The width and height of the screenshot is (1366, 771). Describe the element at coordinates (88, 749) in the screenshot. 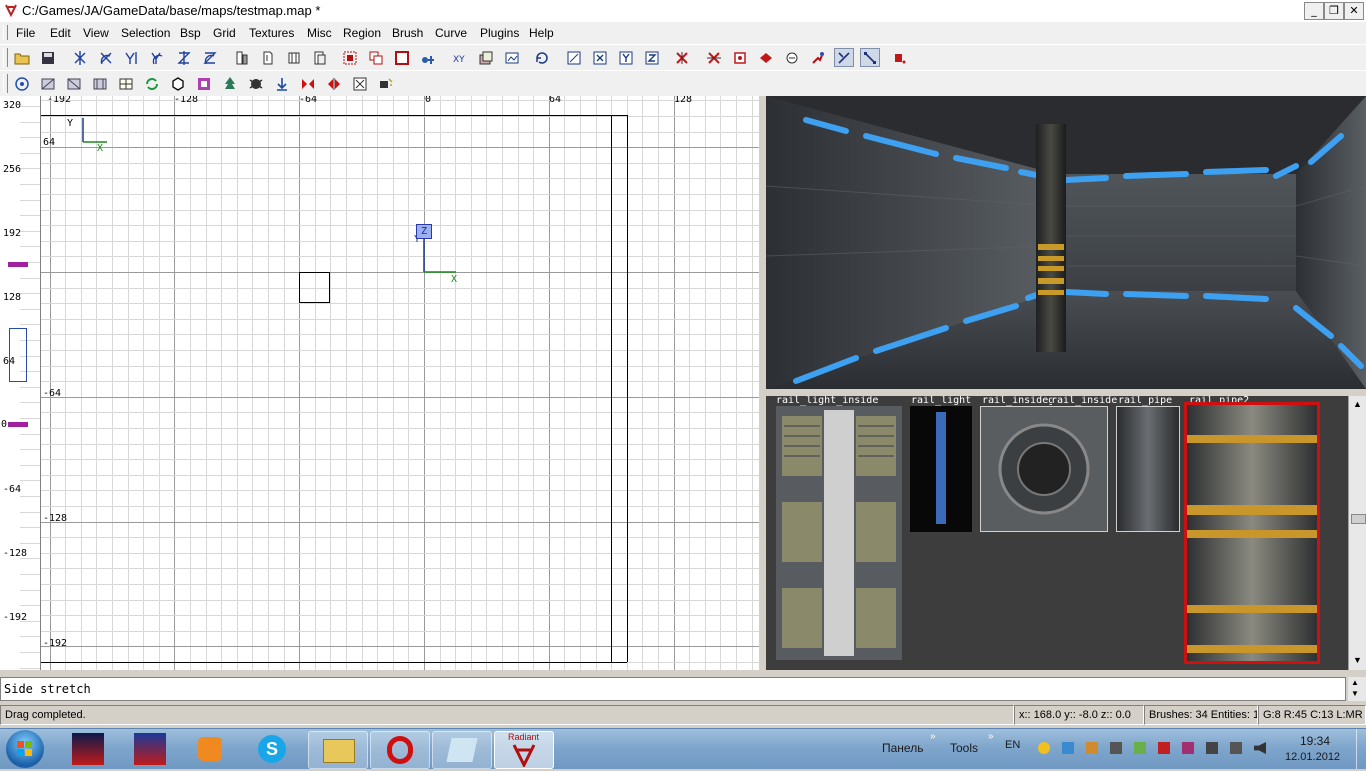

I see `jedi-academy-icon` at that location.